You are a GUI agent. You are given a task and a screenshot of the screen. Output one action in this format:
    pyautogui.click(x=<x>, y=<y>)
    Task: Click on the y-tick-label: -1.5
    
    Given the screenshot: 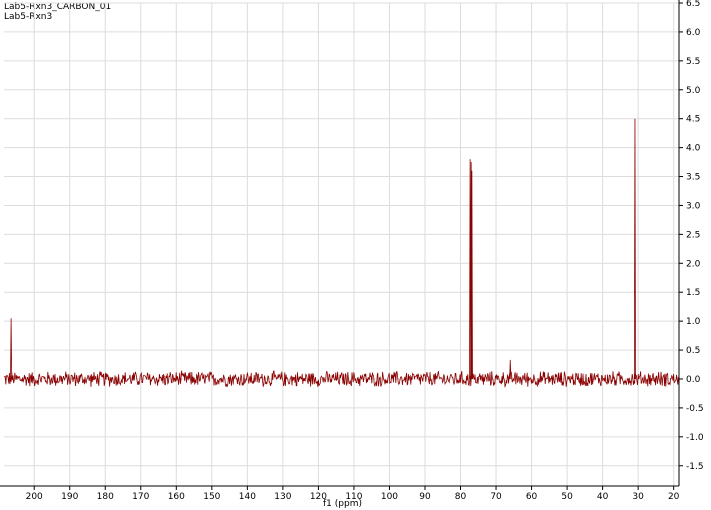 What is the action you would take?
    pyautogui.click(x=695, y=467)
    